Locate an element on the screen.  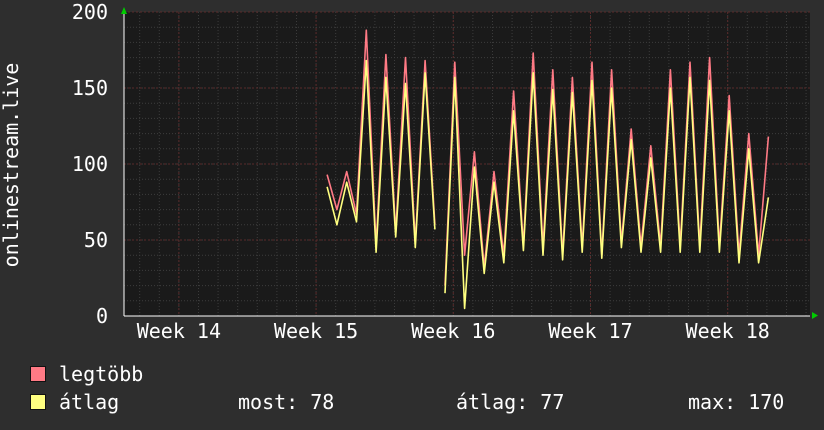
stat-now: most: 78 is located at coordinates (286, 402).